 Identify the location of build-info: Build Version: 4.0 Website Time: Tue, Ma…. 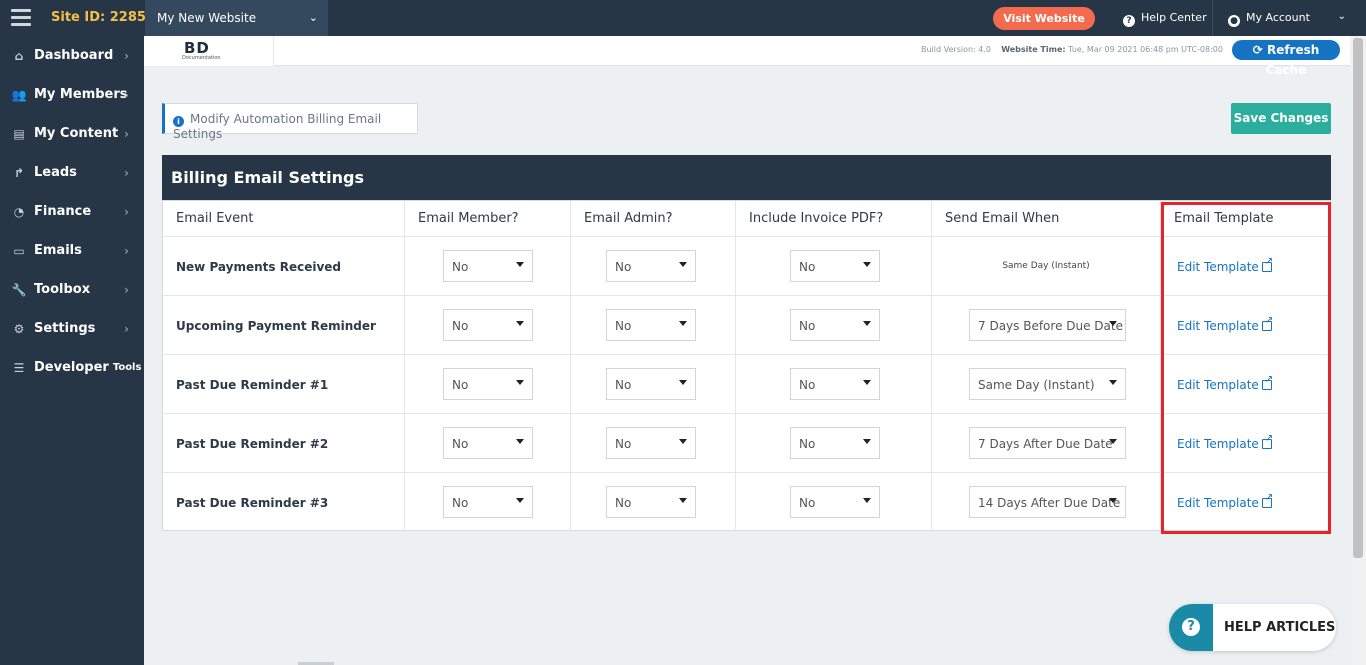
(1072, 49).